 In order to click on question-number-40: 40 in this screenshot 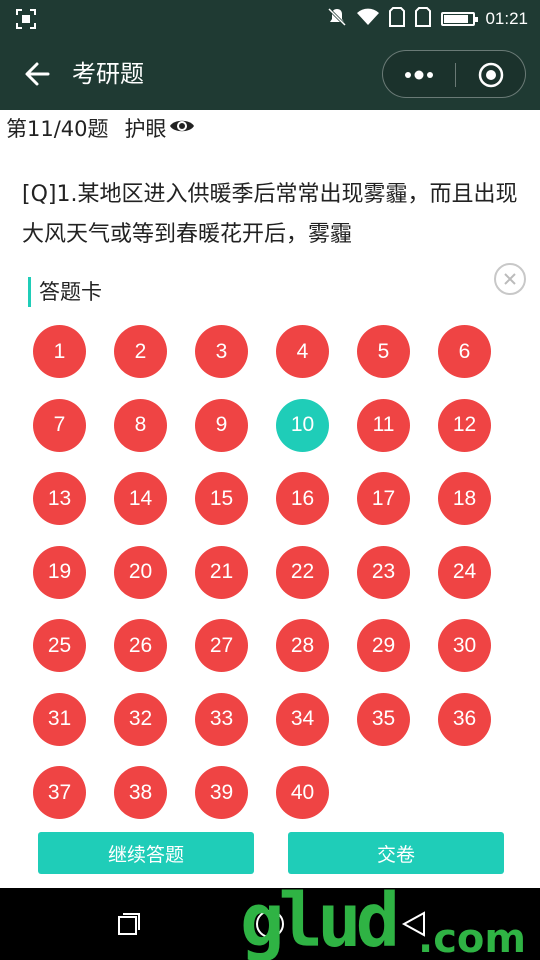, I will do `click(302, 792)`.